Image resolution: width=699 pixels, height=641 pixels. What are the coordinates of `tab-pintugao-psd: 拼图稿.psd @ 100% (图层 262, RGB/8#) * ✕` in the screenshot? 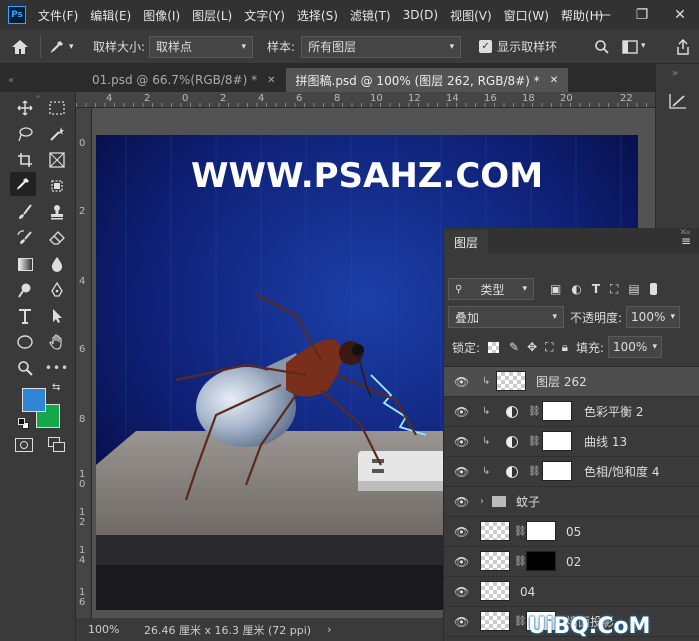 It's located at (427, 80).